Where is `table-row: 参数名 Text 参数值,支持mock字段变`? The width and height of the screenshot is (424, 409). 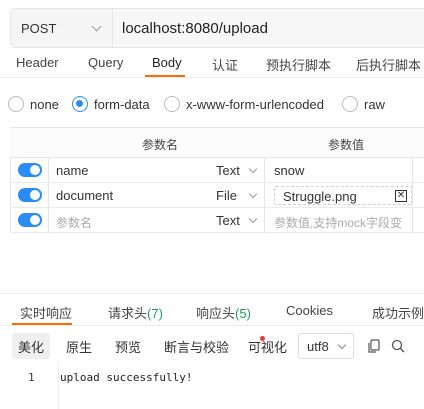 table-row: 参数名 Text 参数值,支持mock字段变 is located at coordinates (217, 220).